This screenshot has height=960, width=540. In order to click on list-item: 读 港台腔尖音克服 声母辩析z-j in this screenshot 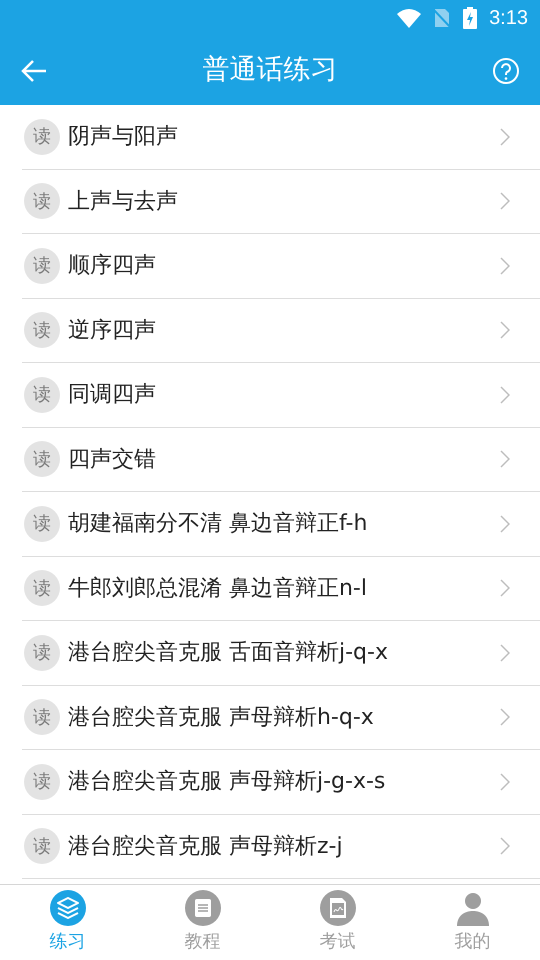, I will do `click(281, 846)`.